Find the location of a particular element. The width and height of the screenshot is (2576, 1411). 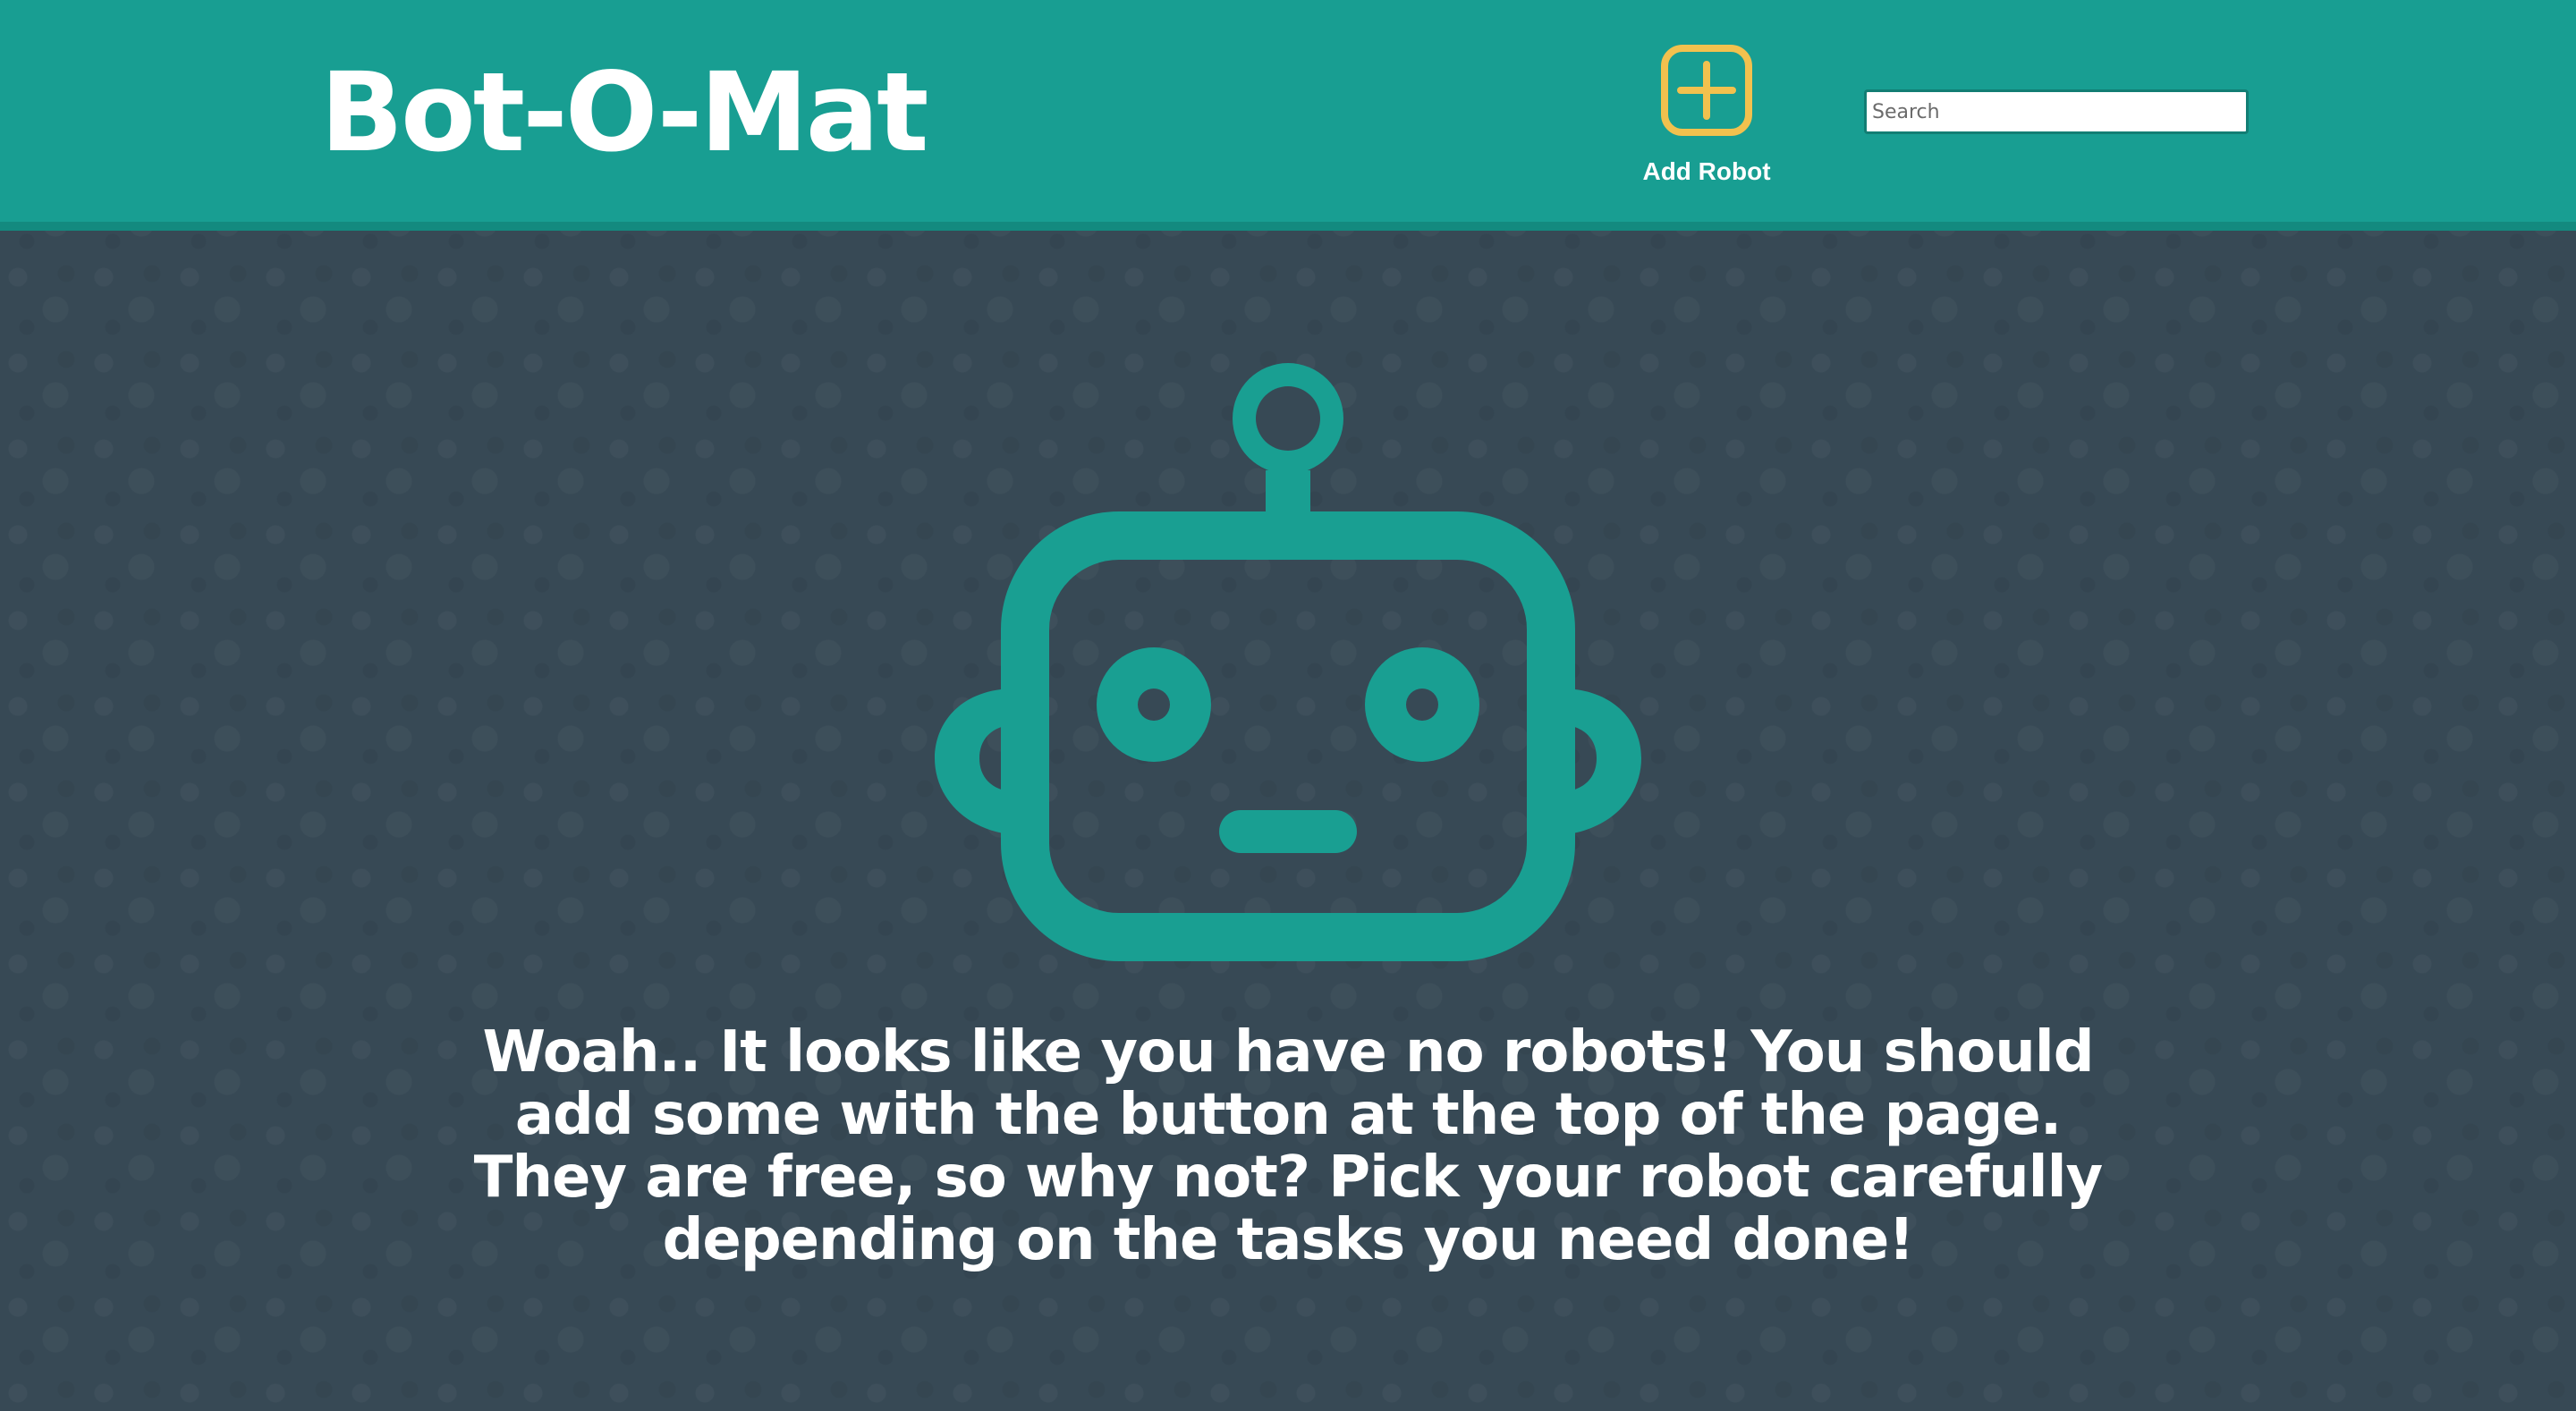

robot-face-icon is located at coordinates (1288, 662).